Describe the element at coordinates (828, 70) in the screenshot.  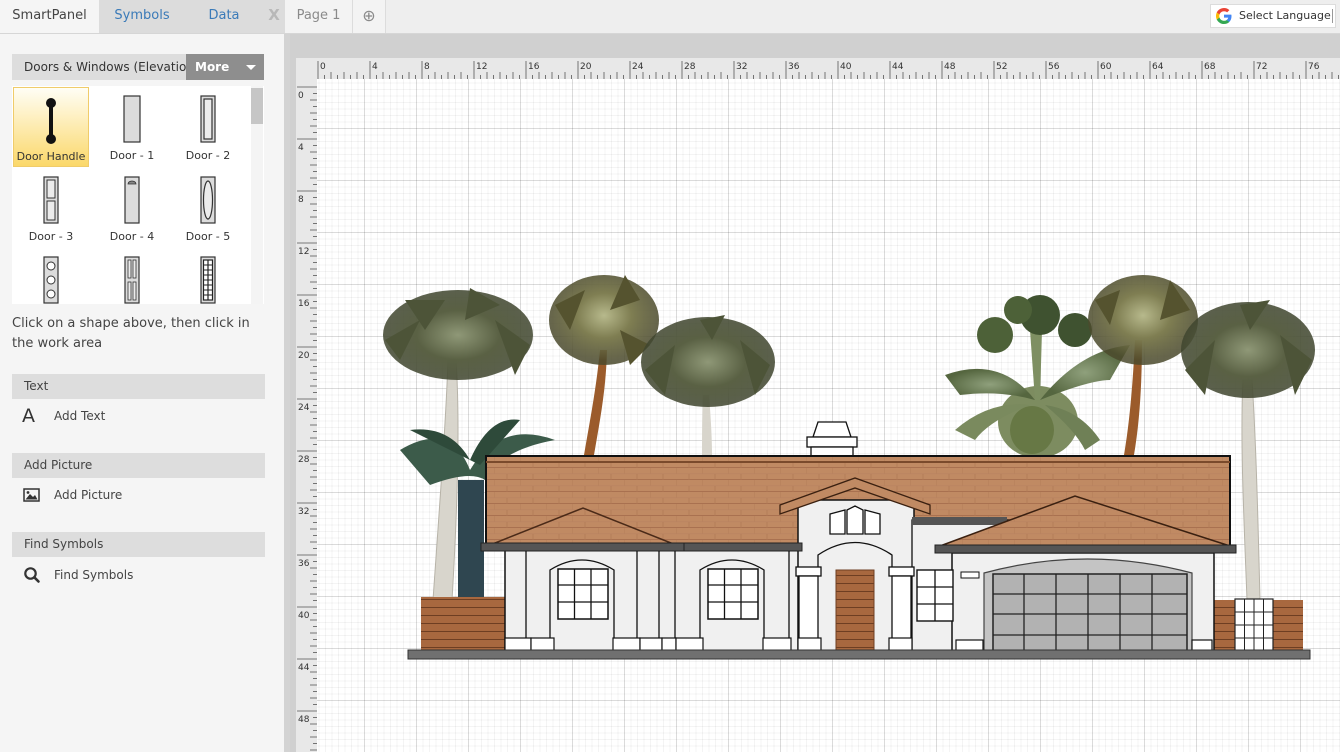
I see `horizontal-ruler-ticks: 0 4 8 12 16 20 24 28 32 36 40 44 48 52 56 60 64 68 72 76` at that location.